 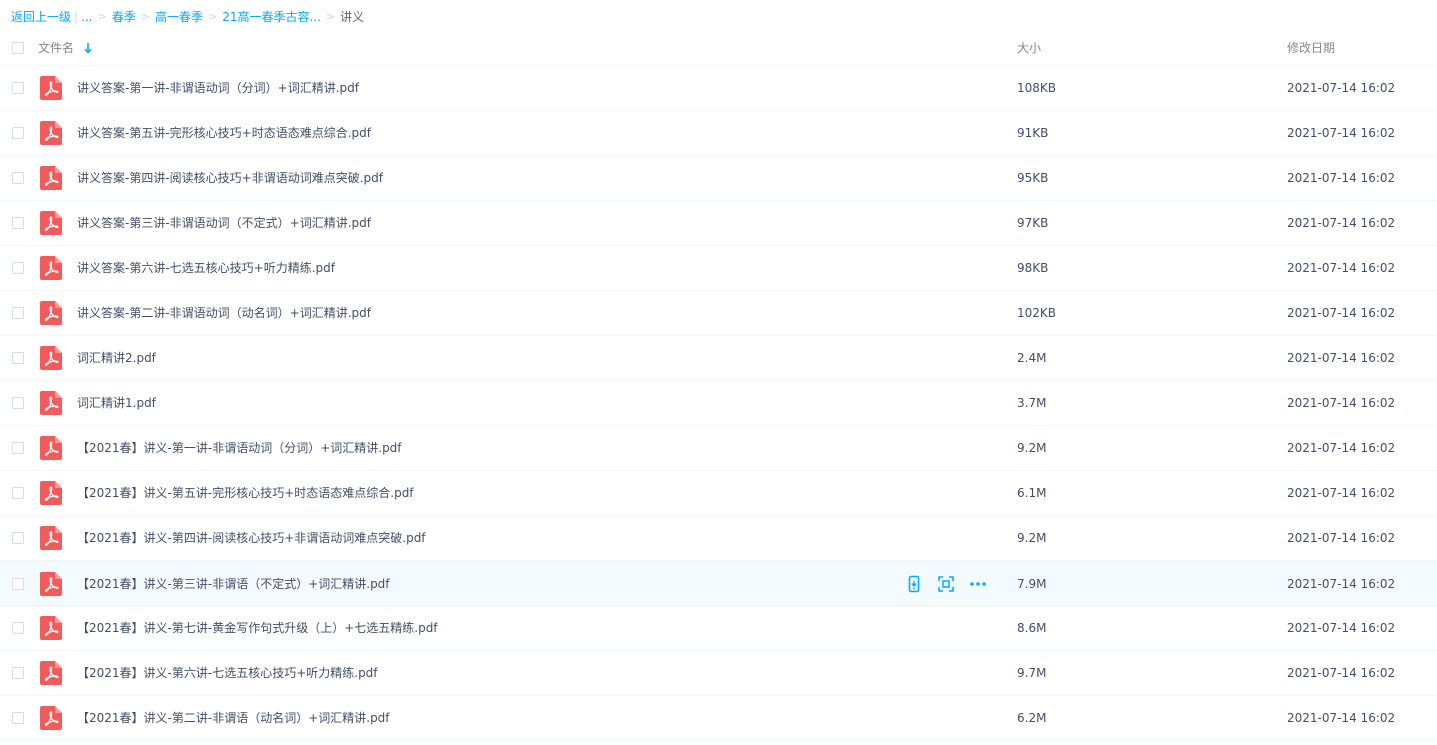 I want to click on file-name: 【2021春】讲义-第七讲-黄金写作句式升级（上）+七选五精练.pdf, so click(x=257, y=628).